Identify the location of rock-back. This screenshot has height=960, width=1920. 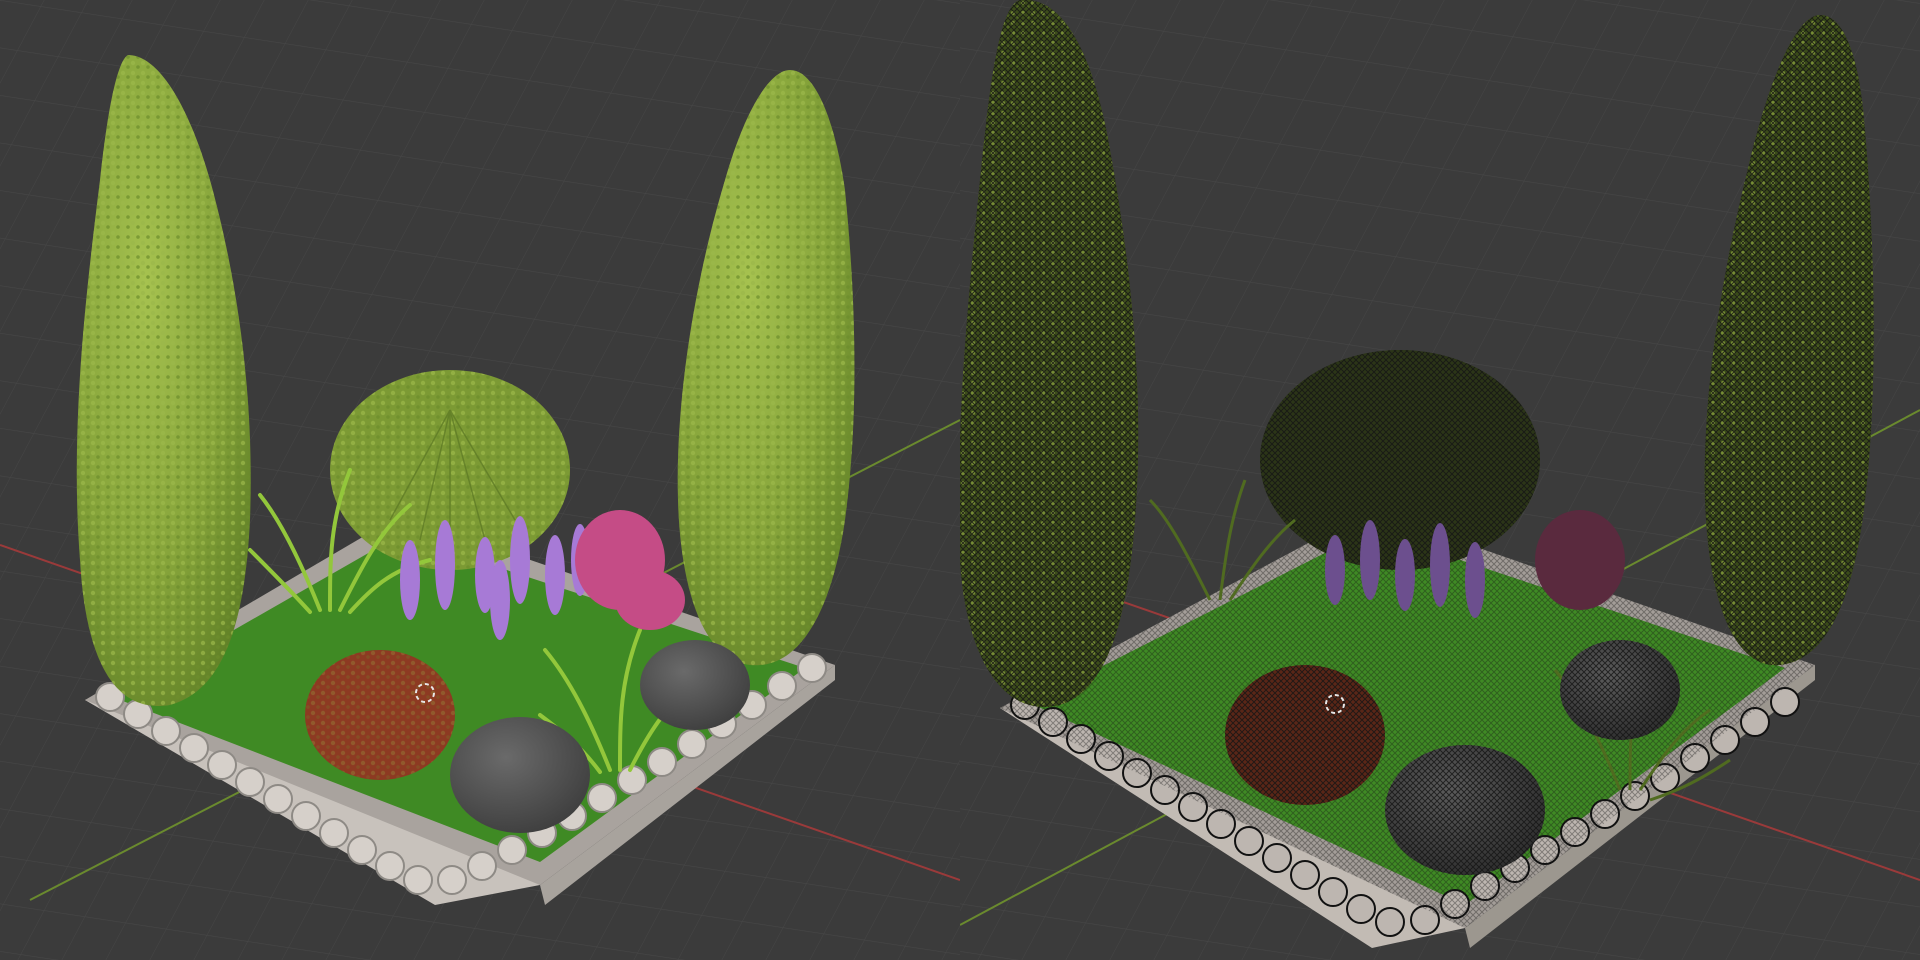
(695, 685).